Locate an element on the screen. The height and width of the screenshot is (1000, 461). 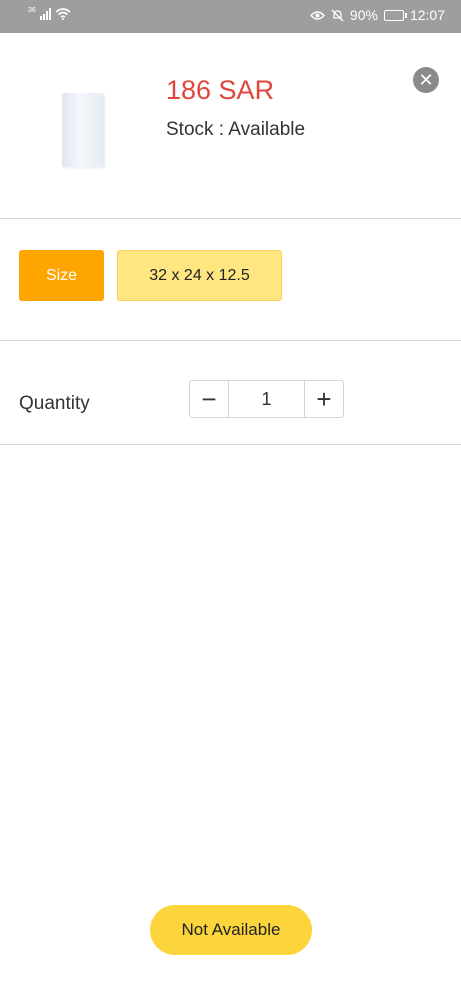
quantity-selector: Quantity − 1 + is located at coordinates (230, 393).